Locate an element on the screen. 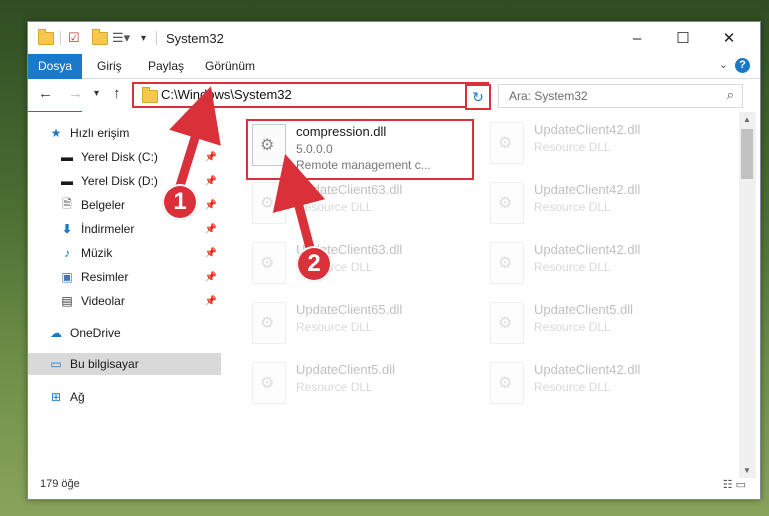  annotation-arrows is located at coordinates (247, 168).